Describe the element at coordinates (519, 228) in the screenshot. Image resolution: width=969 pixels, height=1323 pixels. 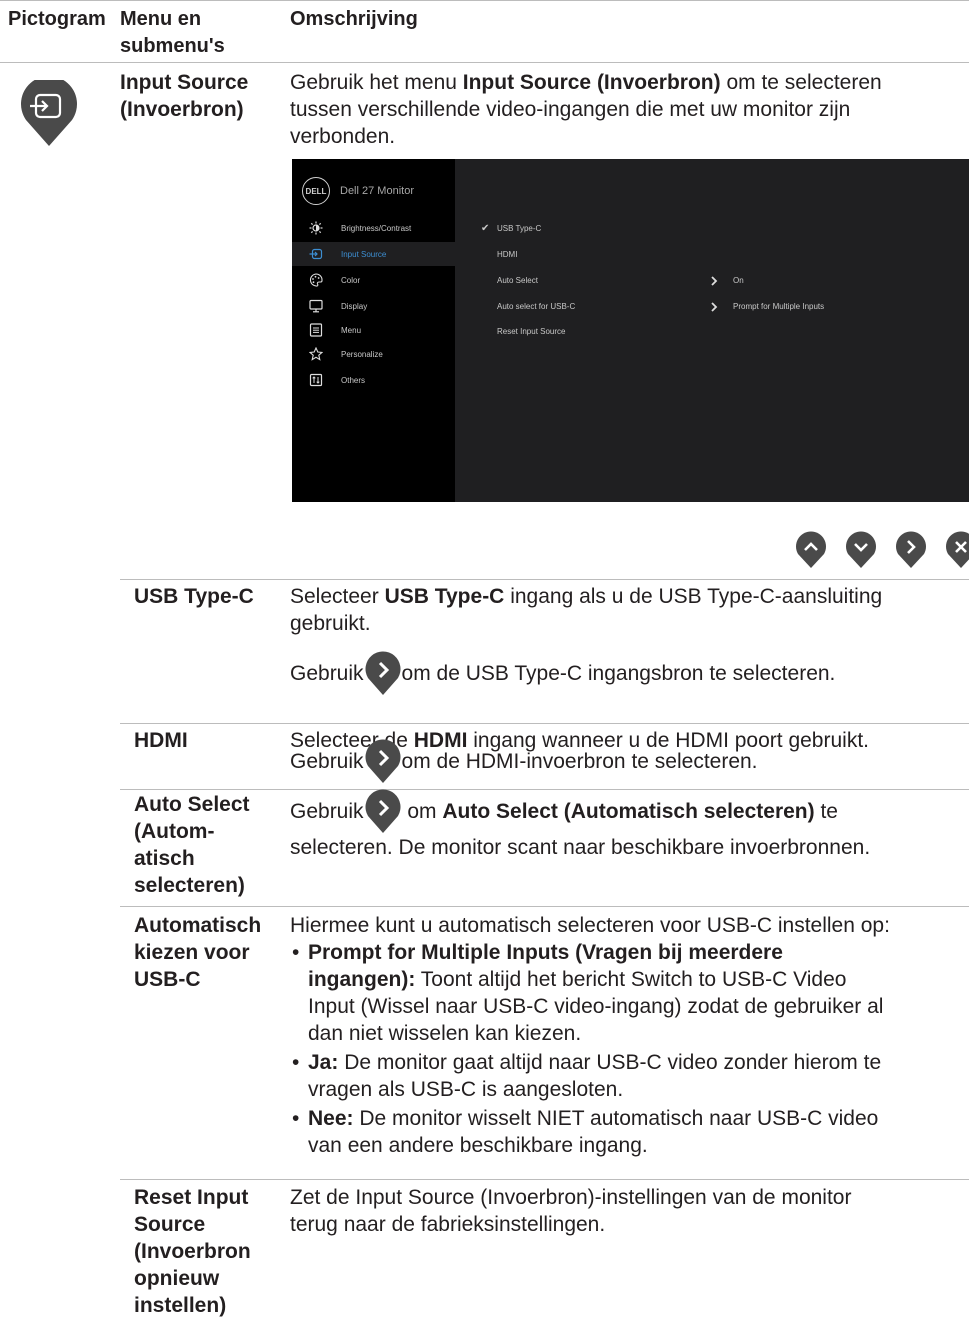
I see `osd-option-usb-typec: USB Type-C` at that location.